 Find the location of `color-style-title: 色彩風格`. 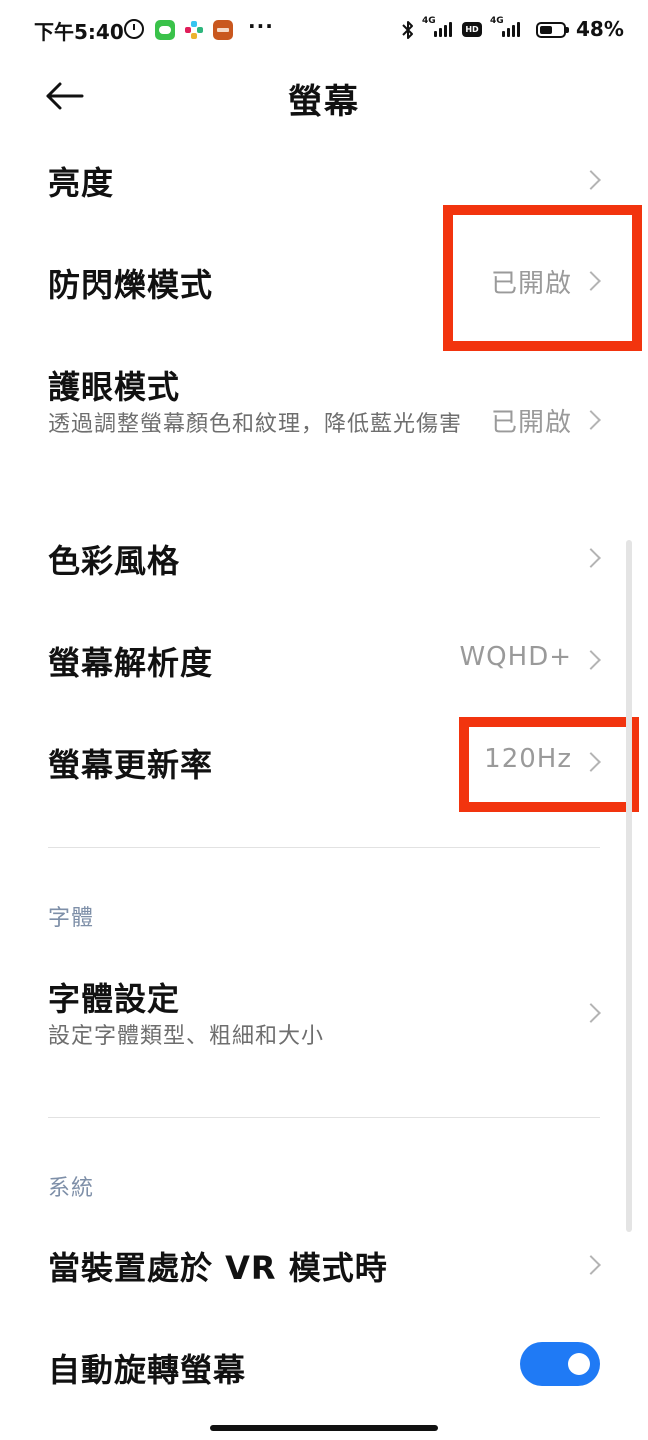

color-style-title: 色彩風格 is located at coordinates (114, 561).